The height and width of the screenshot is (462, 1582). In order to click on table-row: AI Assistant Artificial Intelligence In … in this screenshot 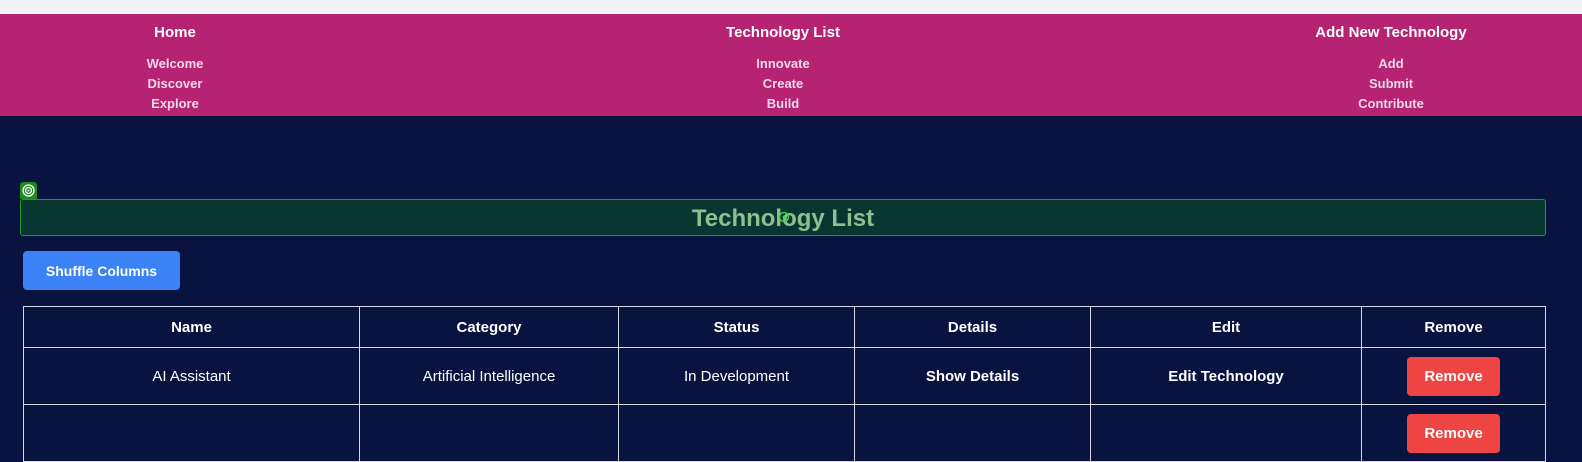, I will do `click(784, 376)`.